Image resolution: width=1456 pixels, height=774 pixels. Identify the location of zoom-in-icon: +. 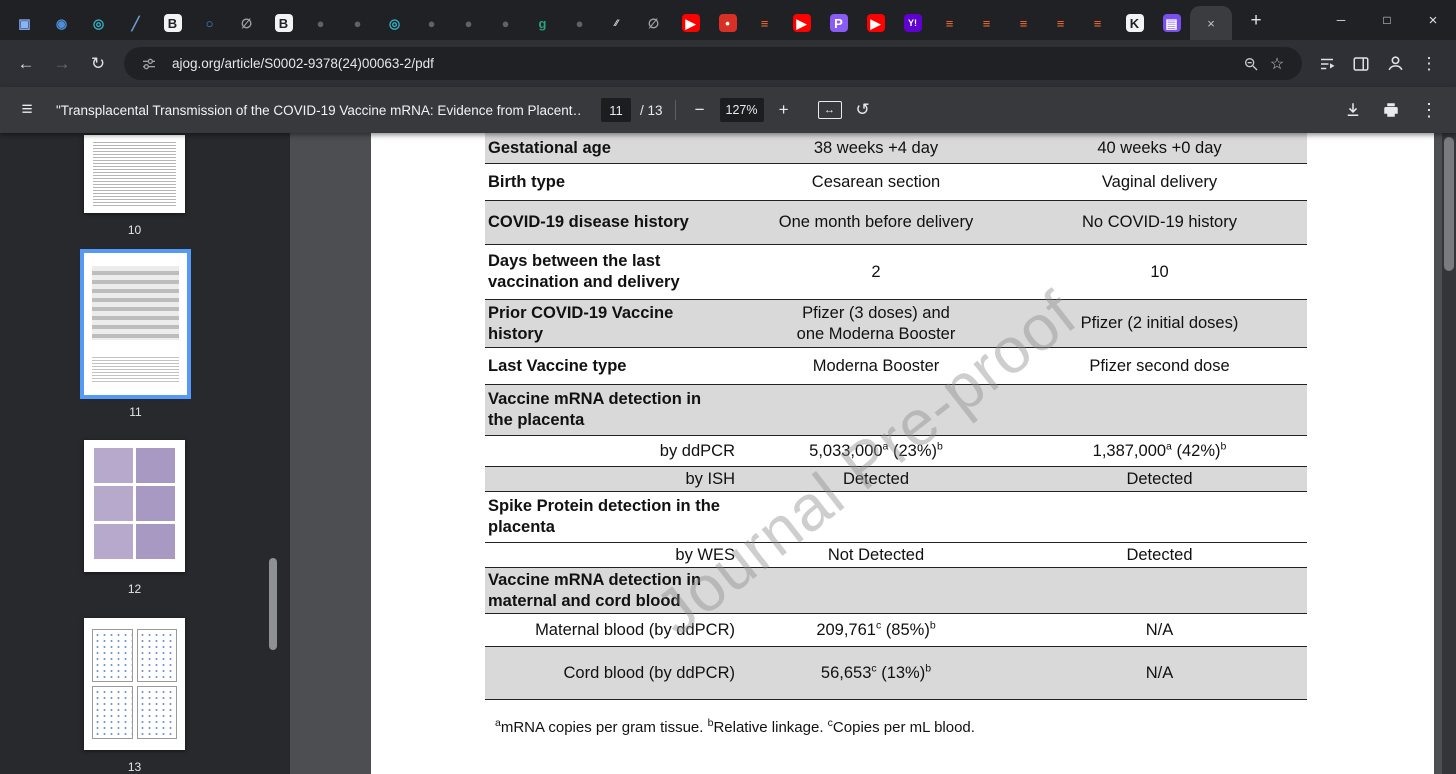
(784, 110).